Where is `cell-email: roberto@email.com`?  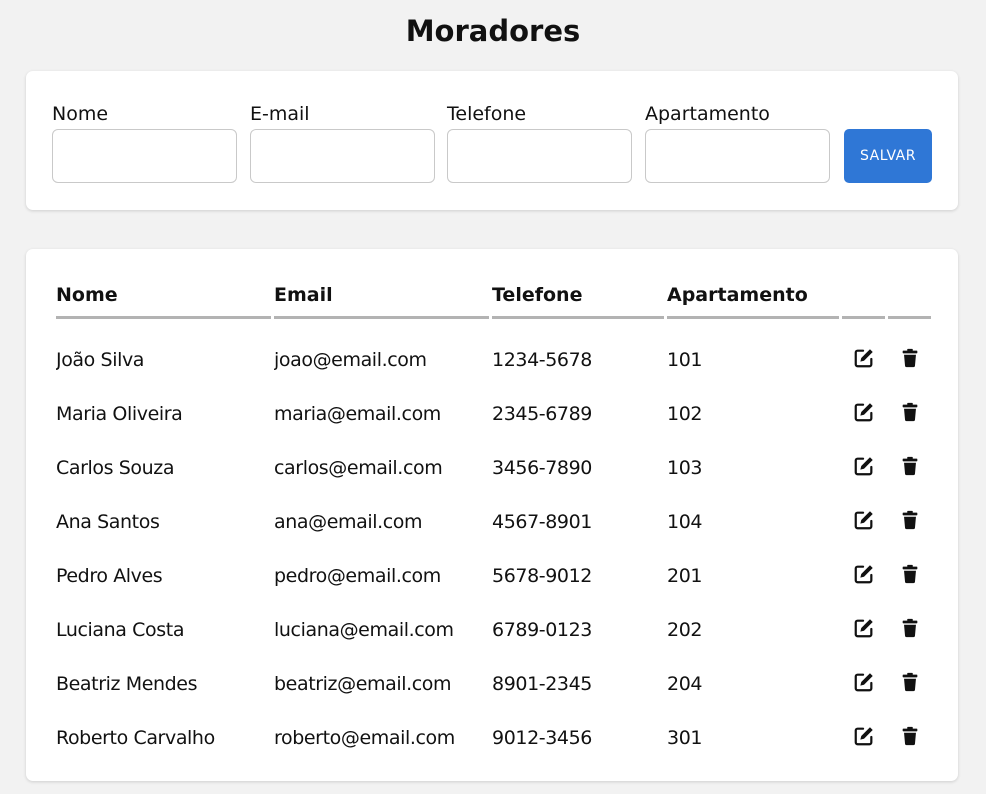
cell-email: roberto@email.com is located at coordinates (364, 738).